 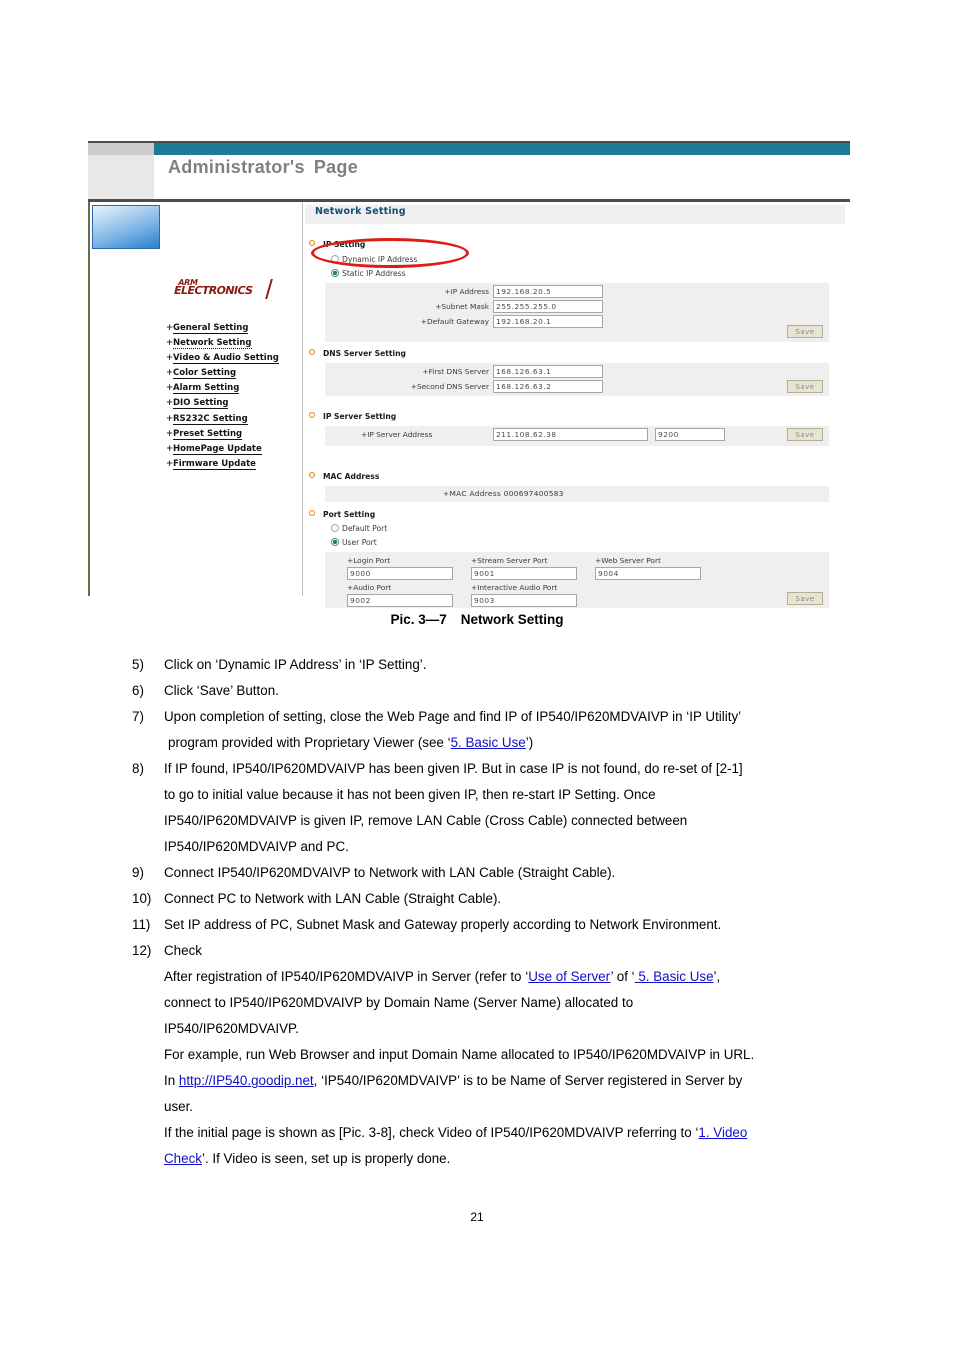 I want to click on web-server-port-input: 9004, so click(x=648, y=573).